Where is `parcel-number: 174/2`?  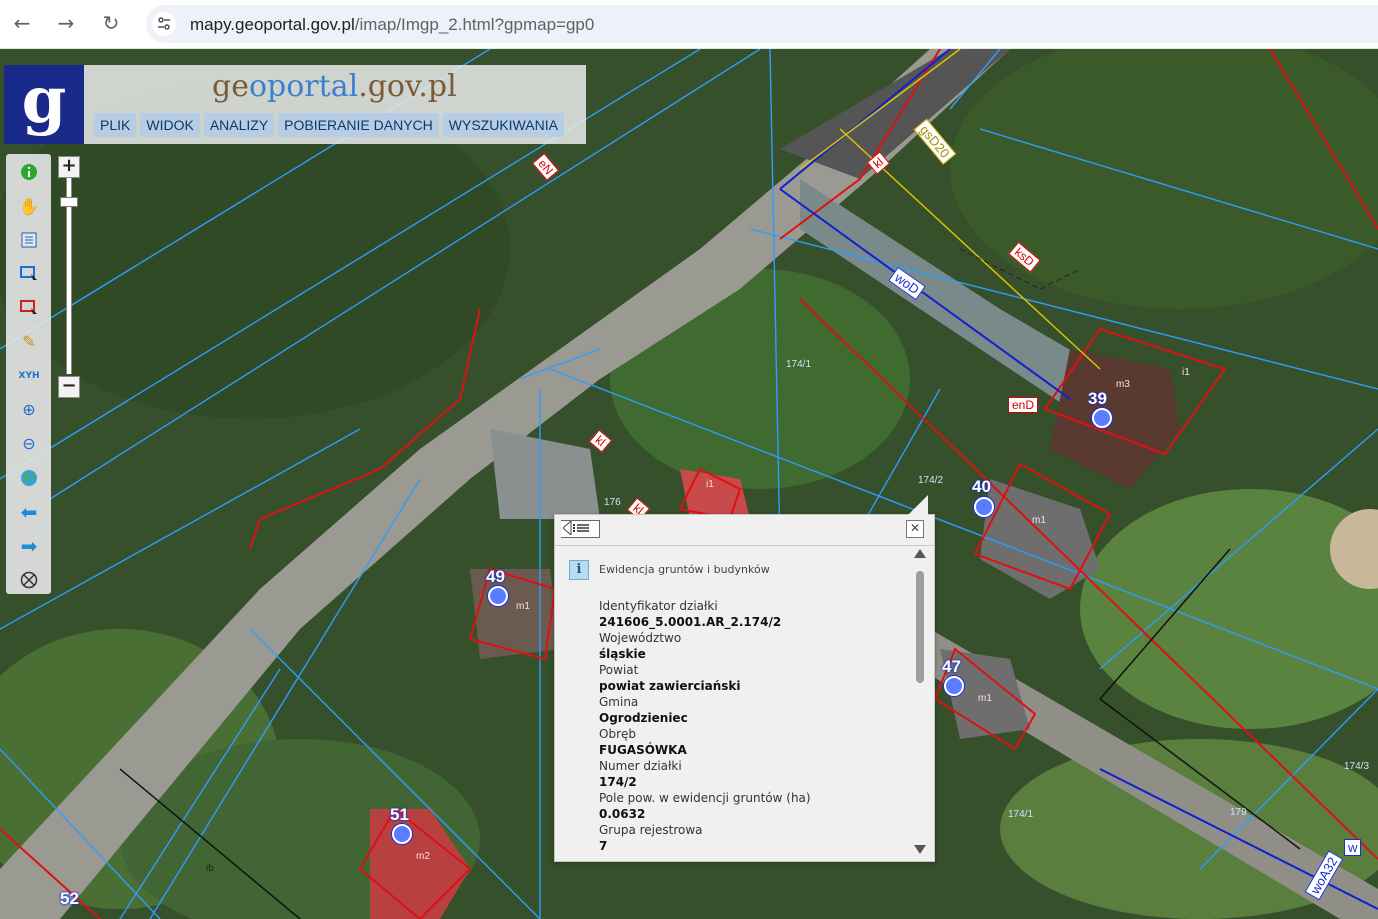 parcel-number: 174/2 is located at coordinates (931, 480).